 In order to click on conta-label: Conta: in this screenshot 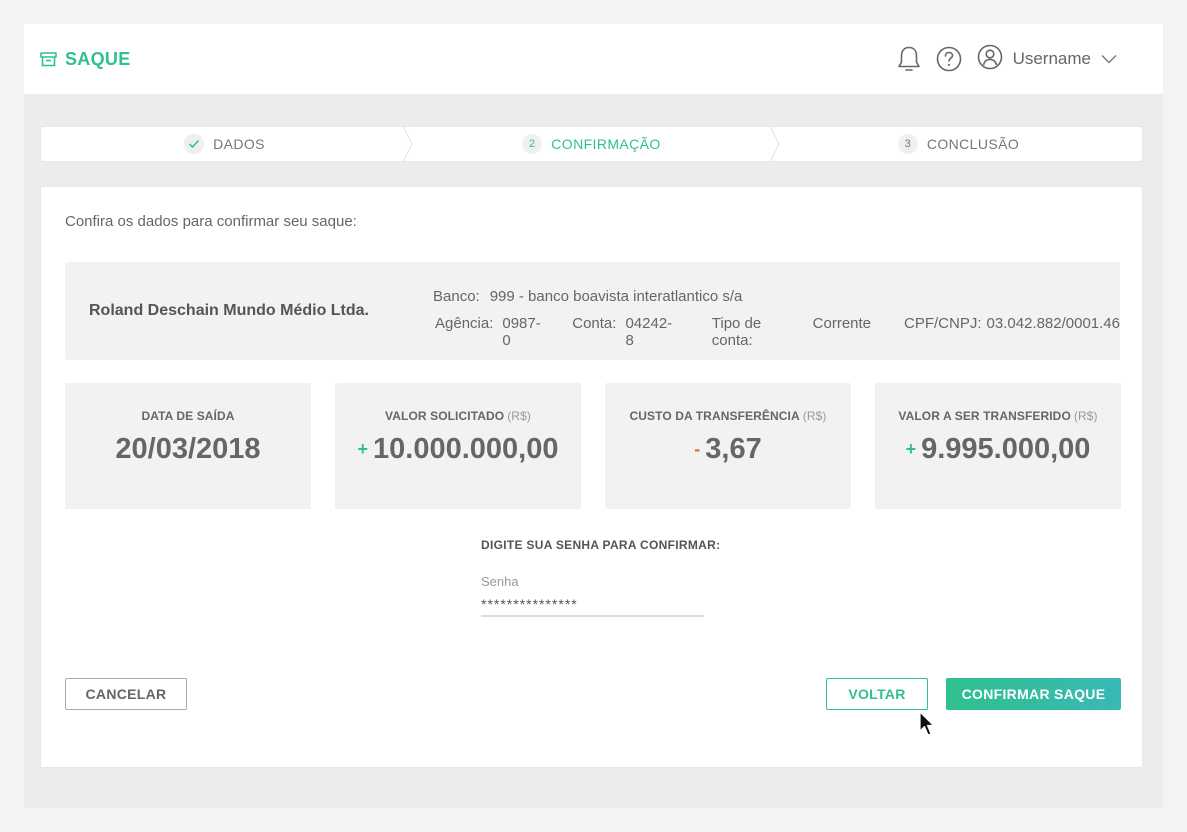, I will do `click(594, 323)`.